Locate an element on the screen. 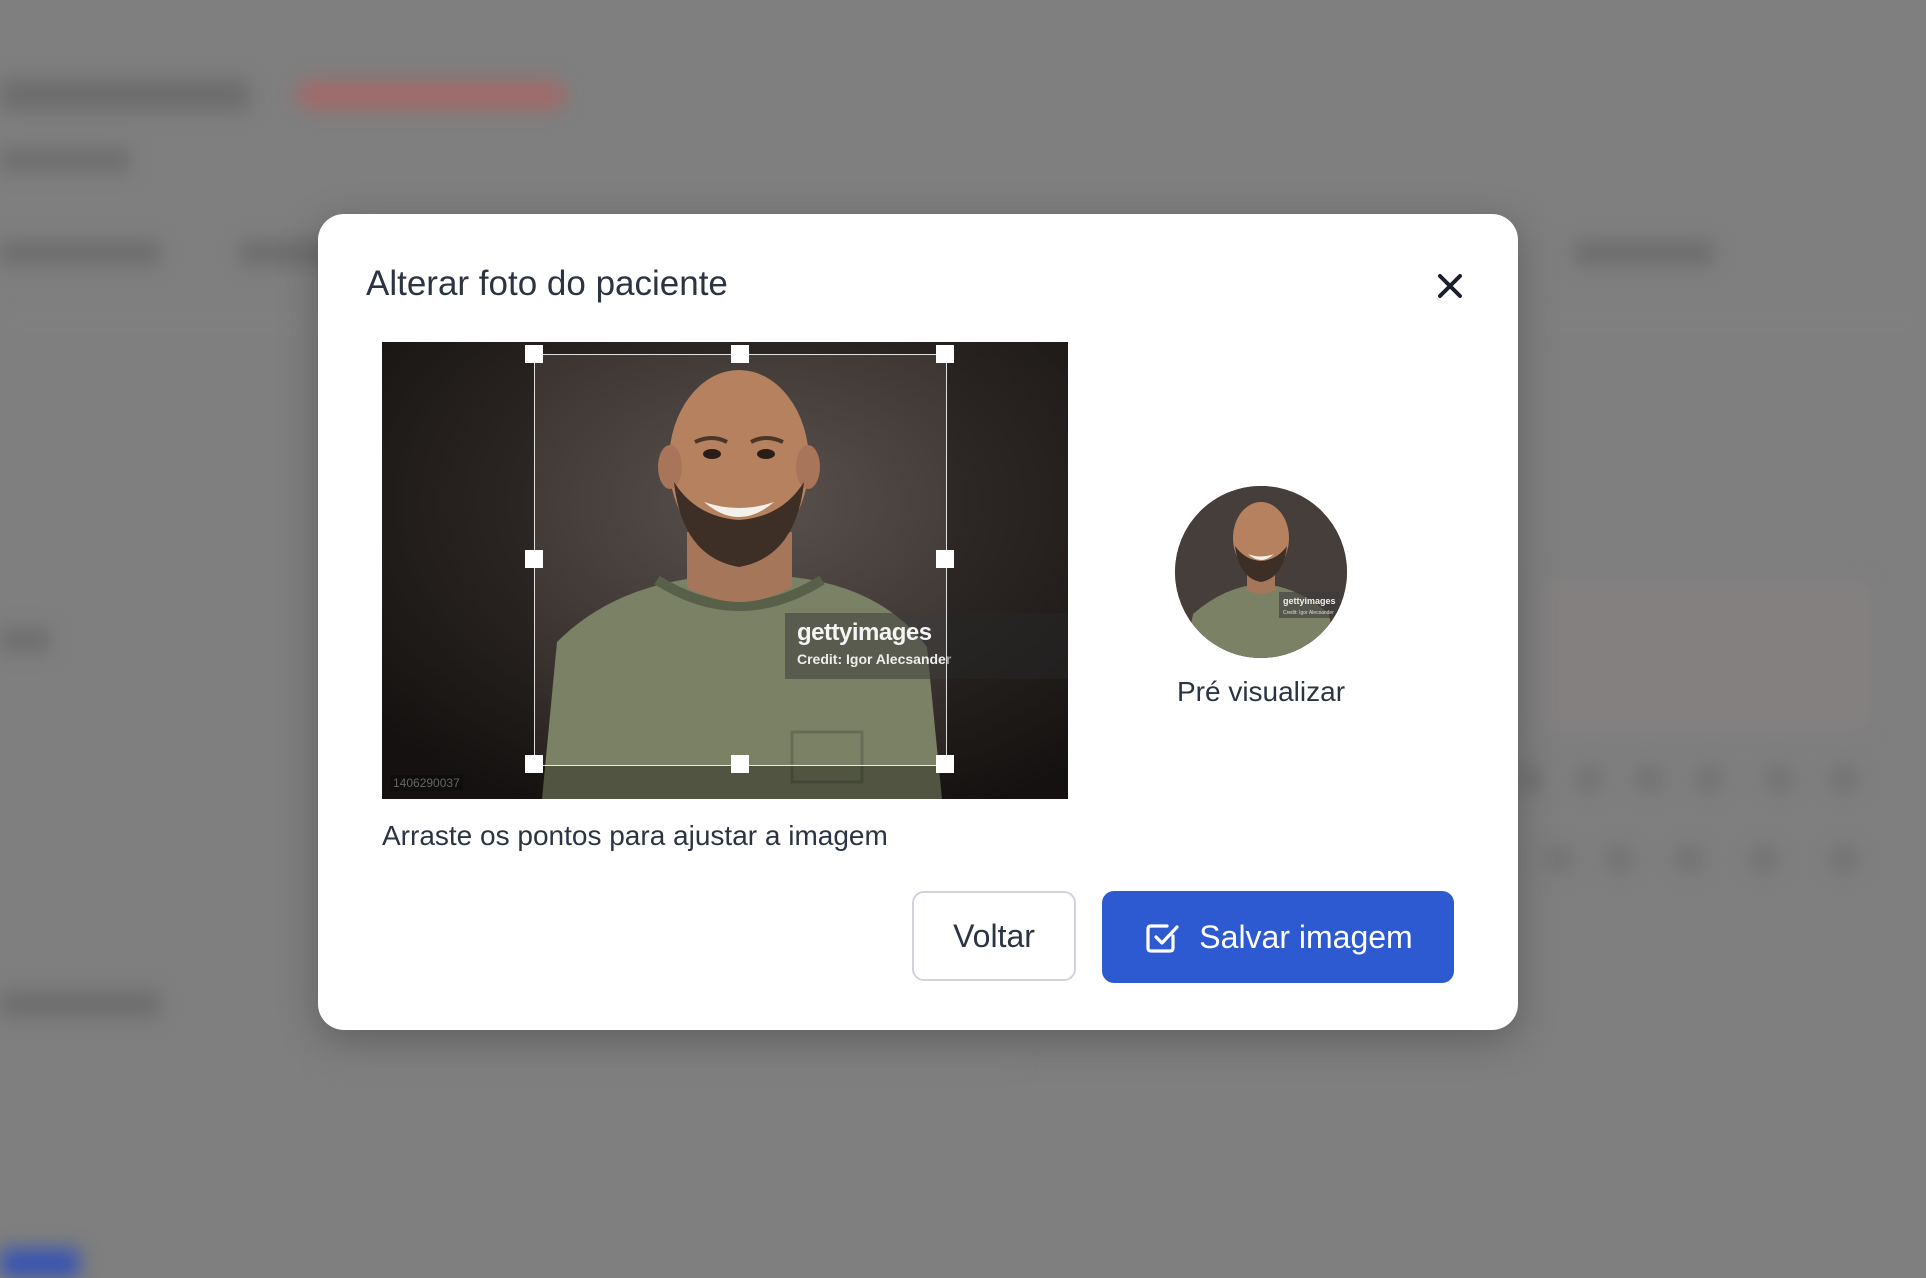  preview-watermark-credit: Credit: Igor Alecsander is located at coordinates (1308, 613).